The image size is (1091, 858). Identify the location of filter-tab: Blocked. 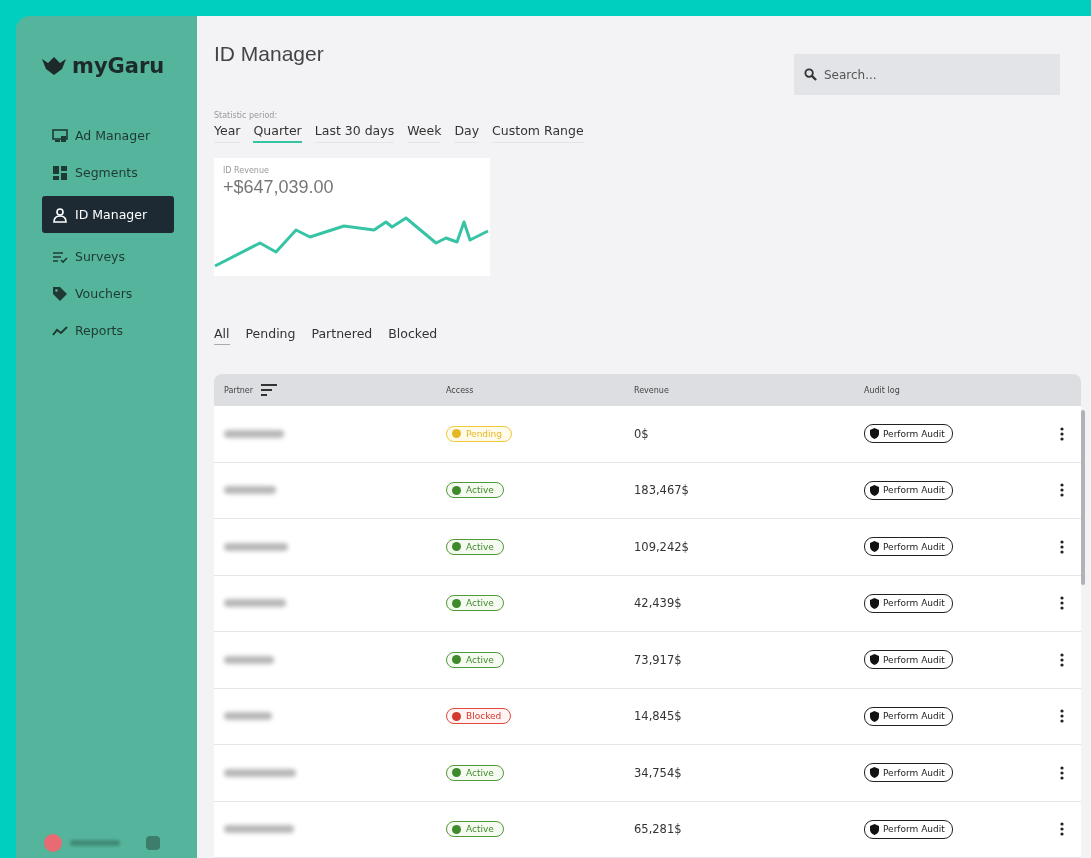
(413, 335).